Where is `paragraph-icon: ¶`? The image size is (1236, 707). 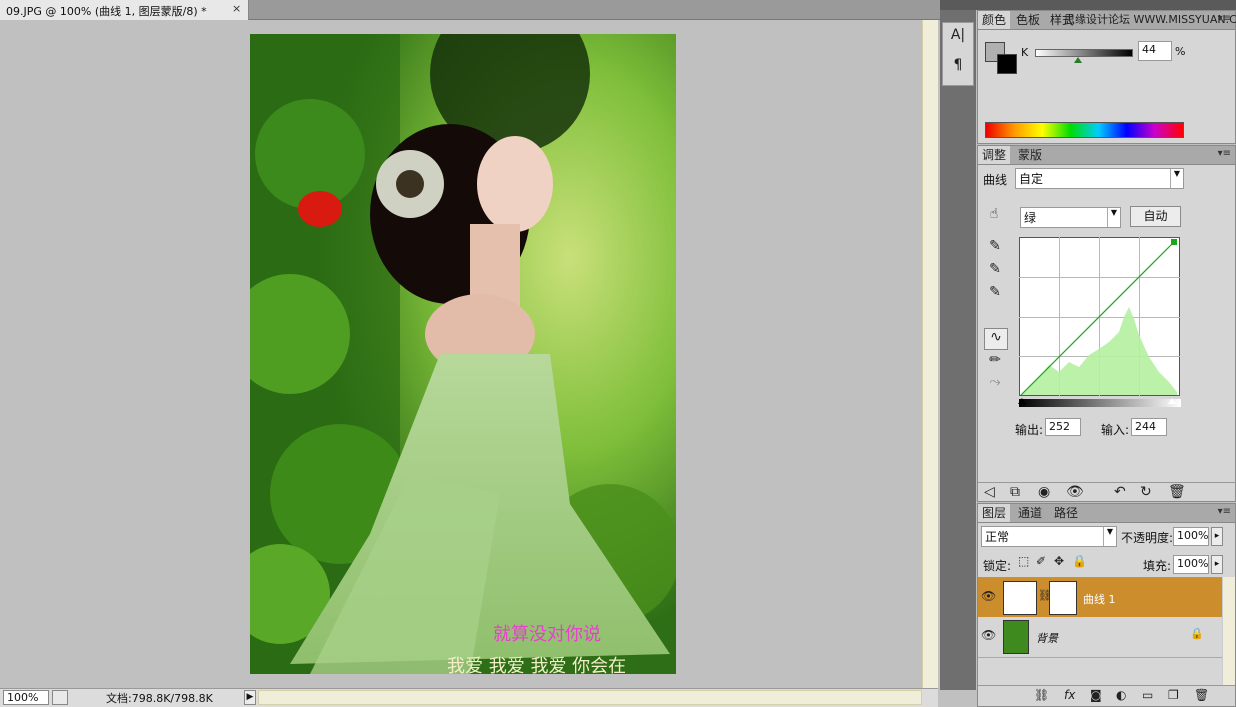 paragraph-icon: ¶ is located at coordinates (958, 65).